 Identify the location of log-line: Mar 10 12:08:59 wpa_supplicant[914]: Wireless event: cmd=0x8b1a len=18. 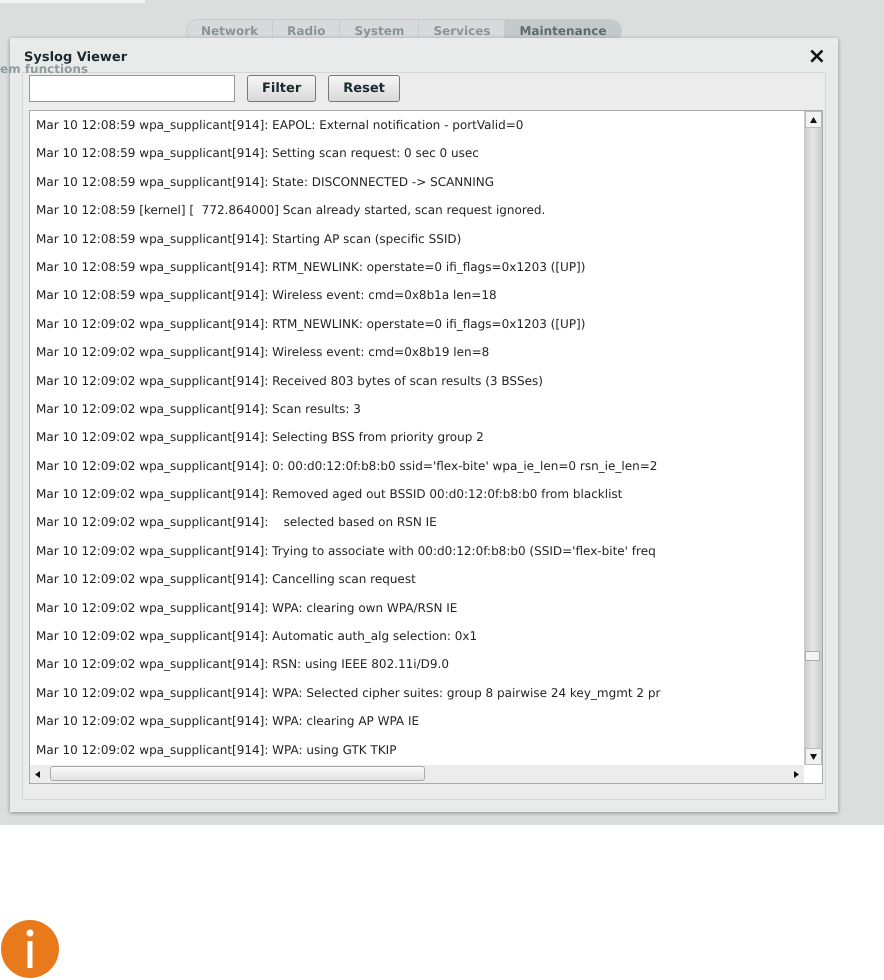
(267, 295).